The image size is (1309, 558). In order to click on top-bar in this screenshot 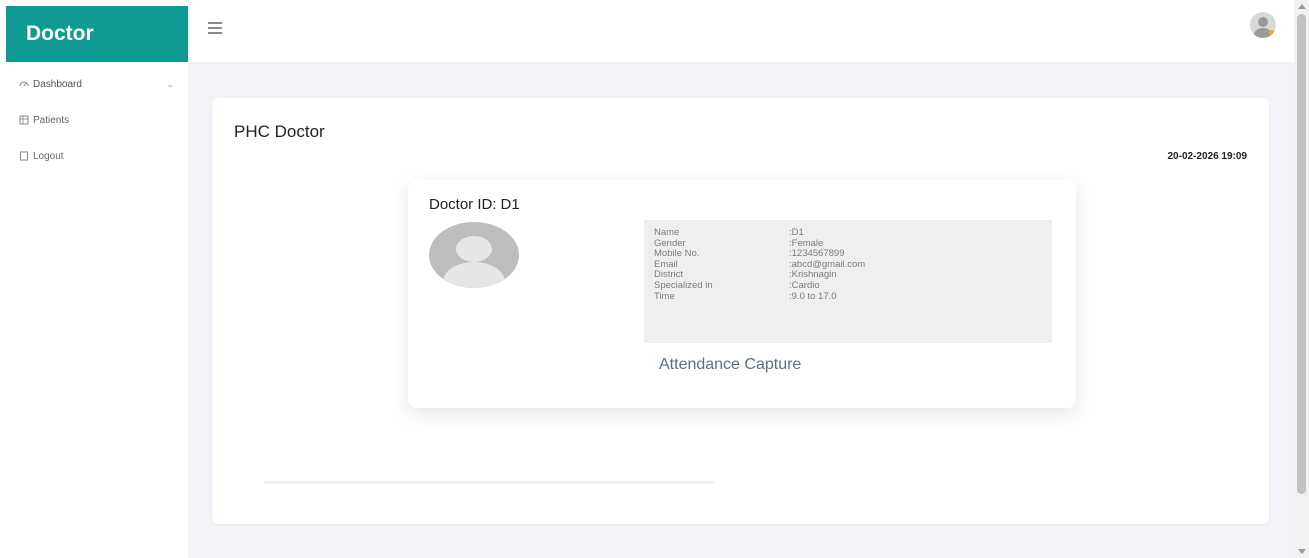, I will do `click(741, 31)`.